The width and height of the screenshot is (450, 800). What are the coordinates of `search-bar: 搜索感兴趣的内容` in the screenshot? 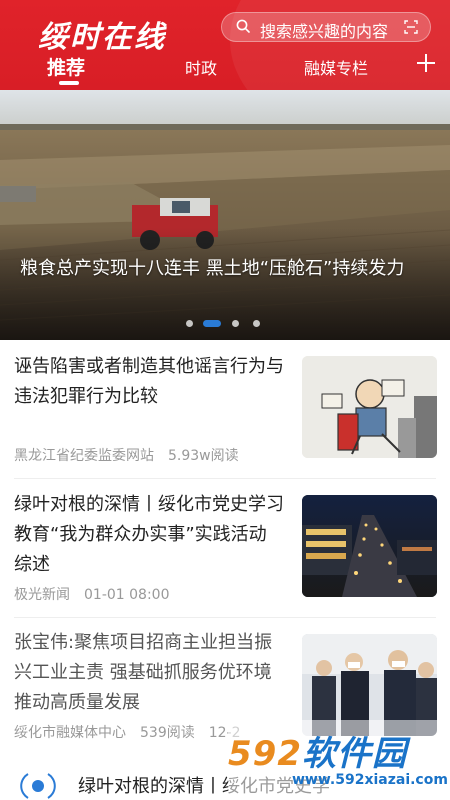 It's located at (326, 27).